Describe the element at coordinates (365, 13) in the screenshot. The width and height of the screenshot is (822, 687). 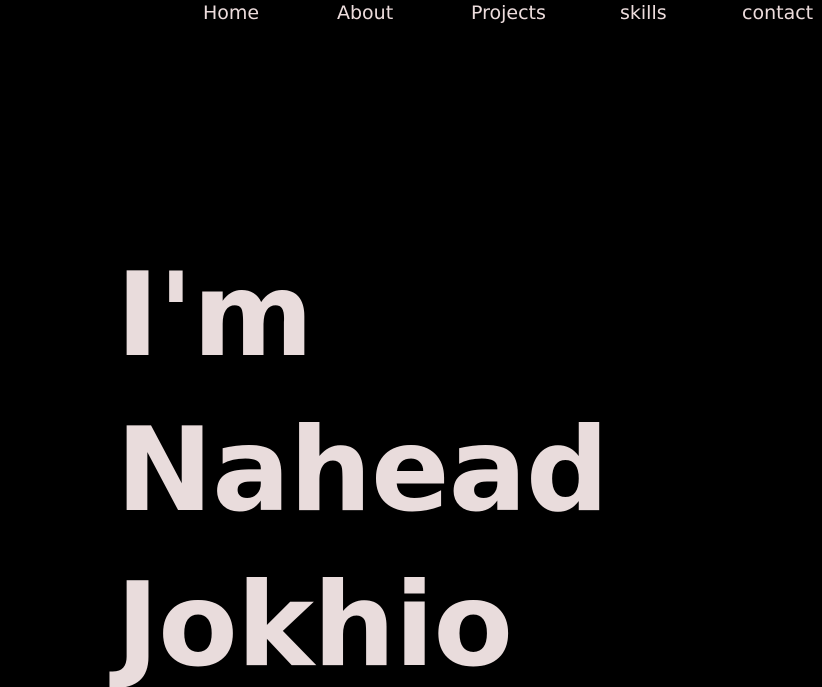
I see `nav-link-about: About` at that location.